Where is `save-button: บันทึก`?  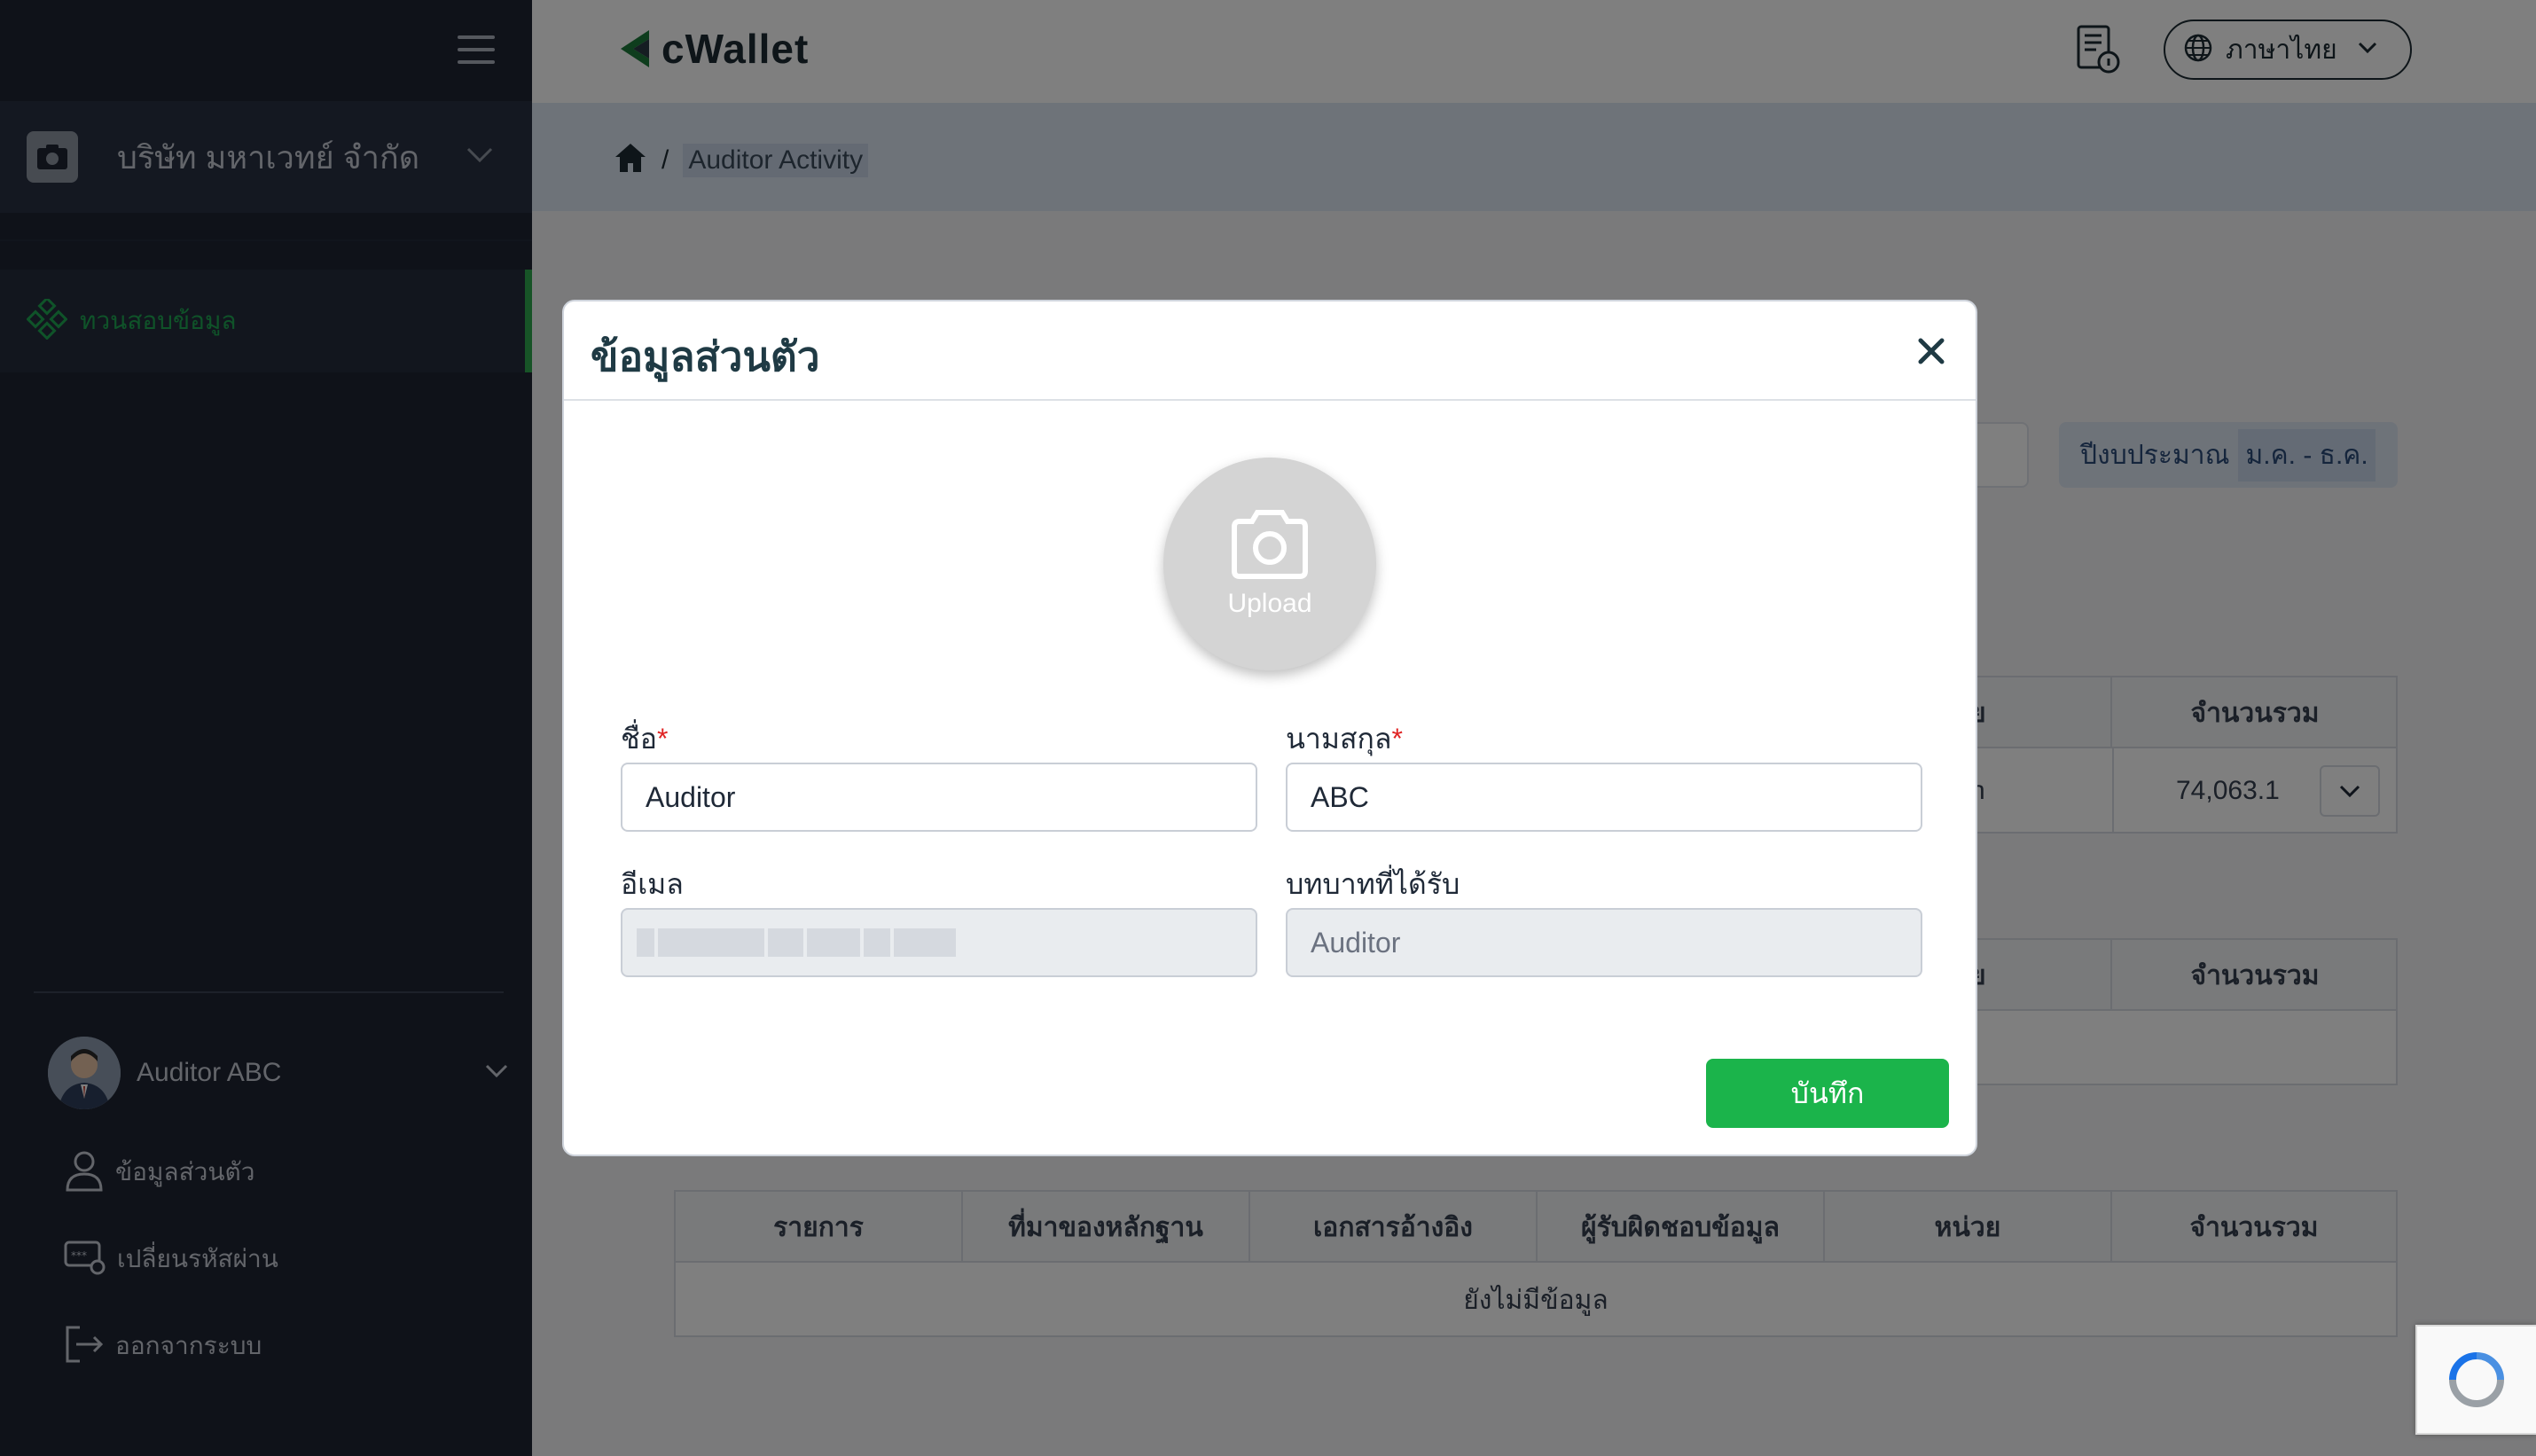
save-button: บันทึก is located at coordinates (1828, 1093).